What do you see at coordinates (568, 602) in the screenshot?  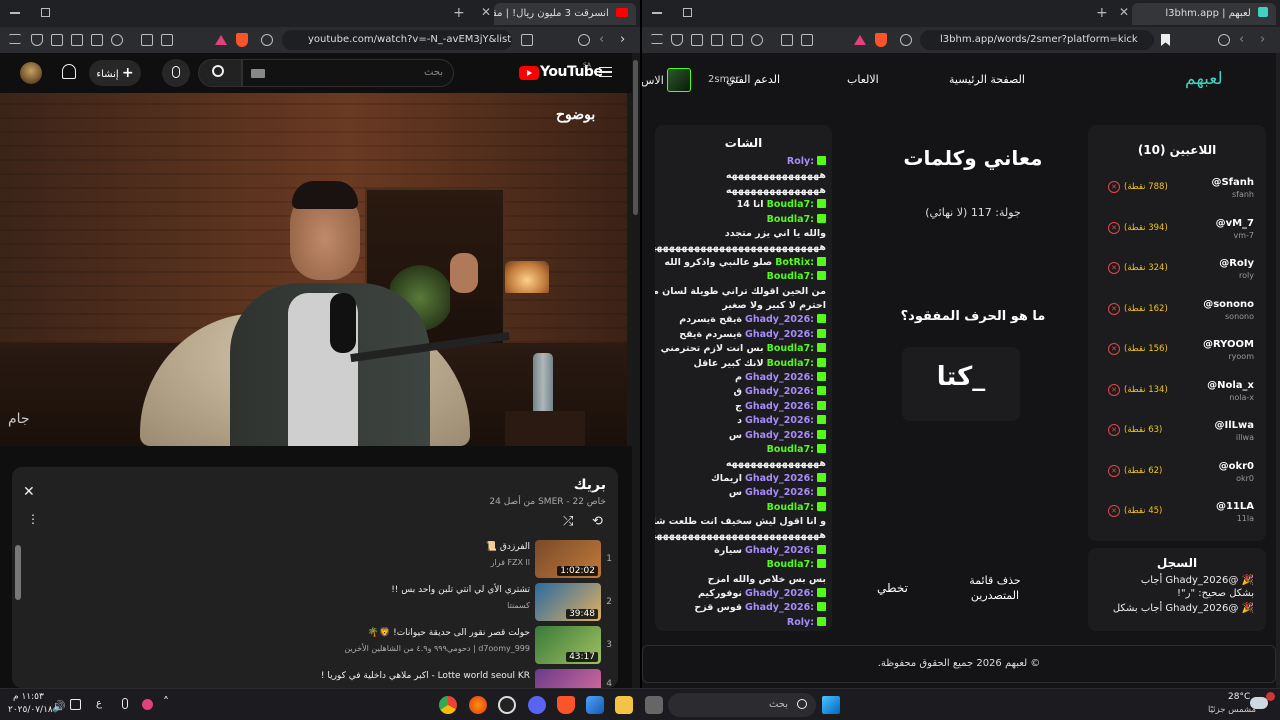 I see `video-thumbnail: 39:48` at bounding box center [568, 602].